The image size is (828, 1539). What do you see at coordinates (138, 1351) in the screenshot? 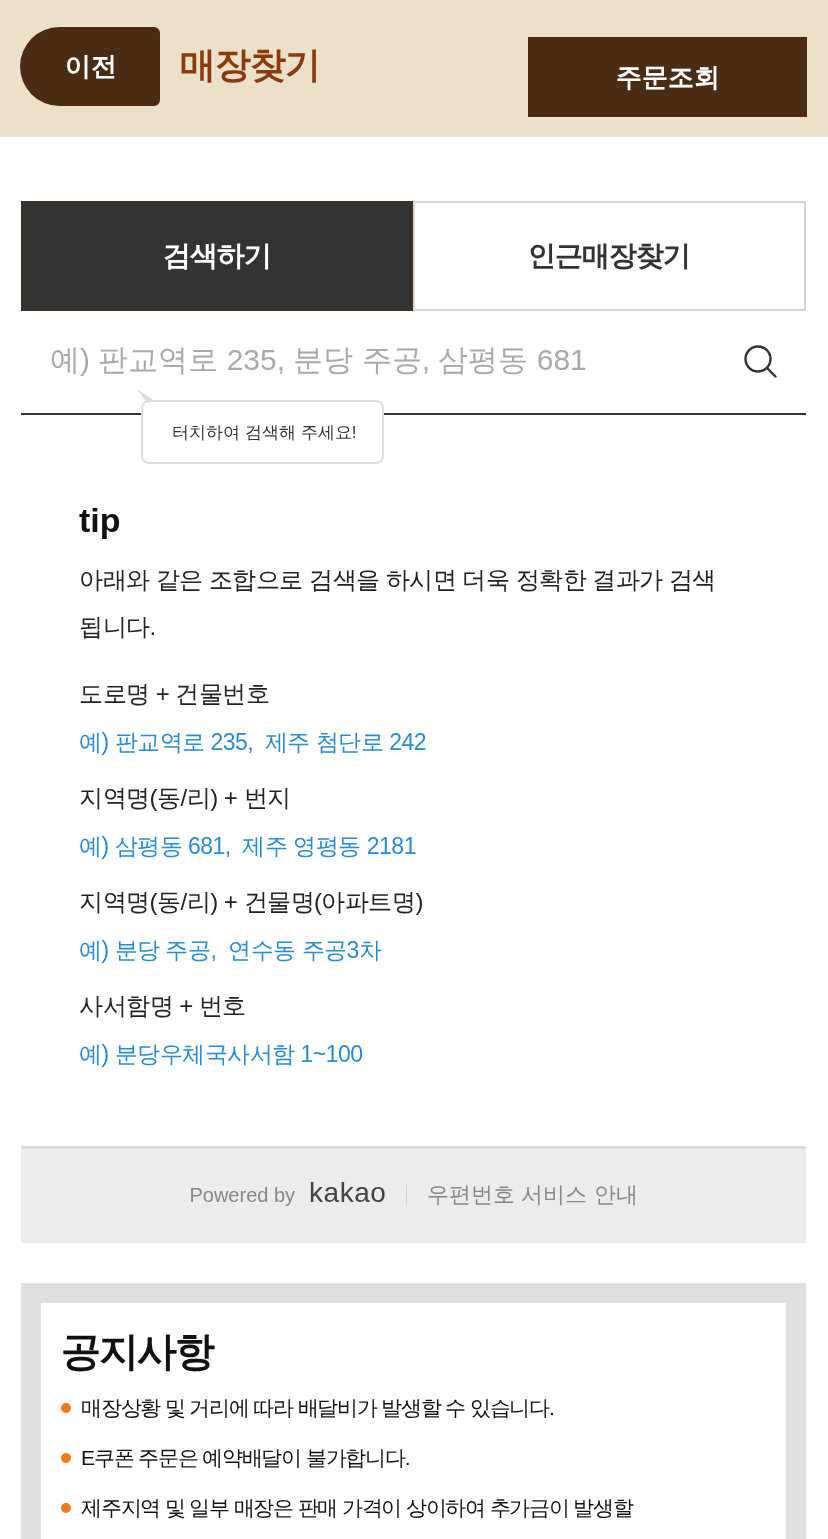
I see `notice-title: 공지사항` at bounding box center [138, 1351].